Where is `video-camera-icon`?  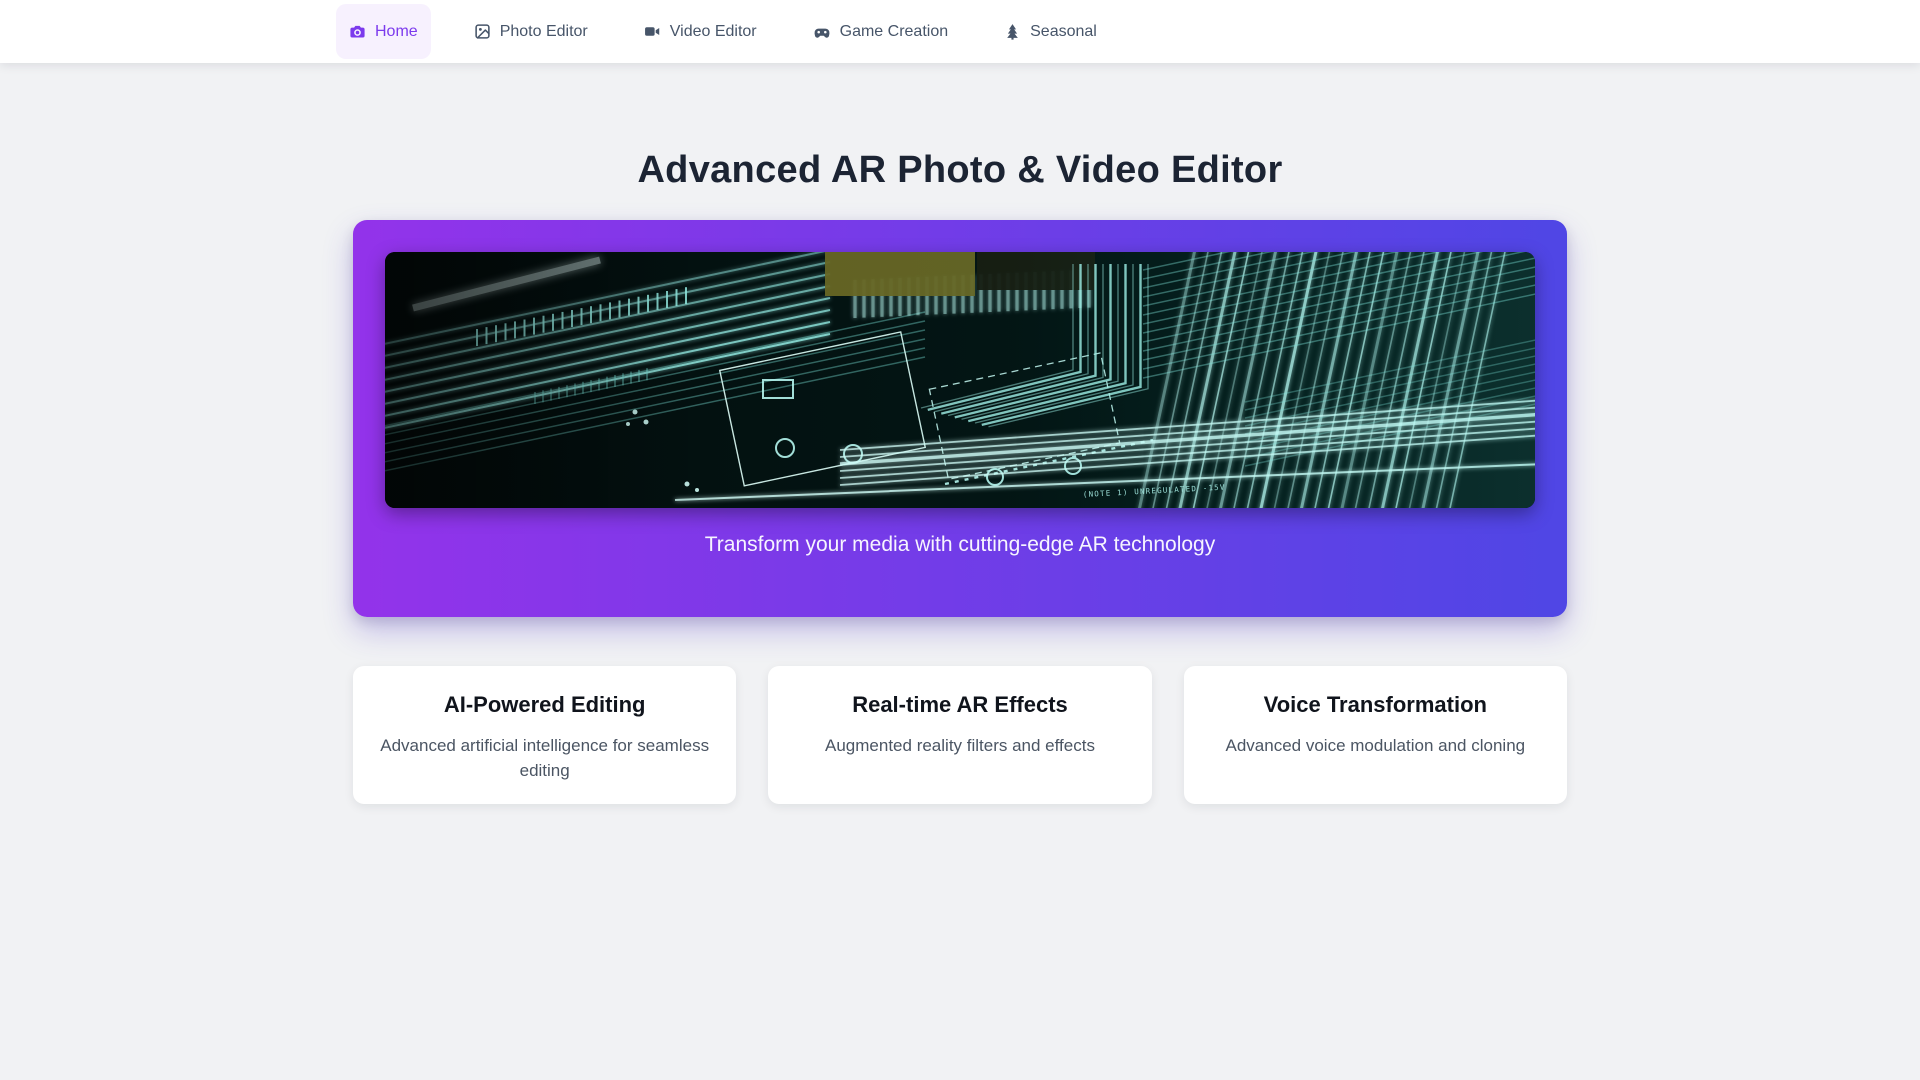
video-camera-icon is located at coordinates (652, 31).